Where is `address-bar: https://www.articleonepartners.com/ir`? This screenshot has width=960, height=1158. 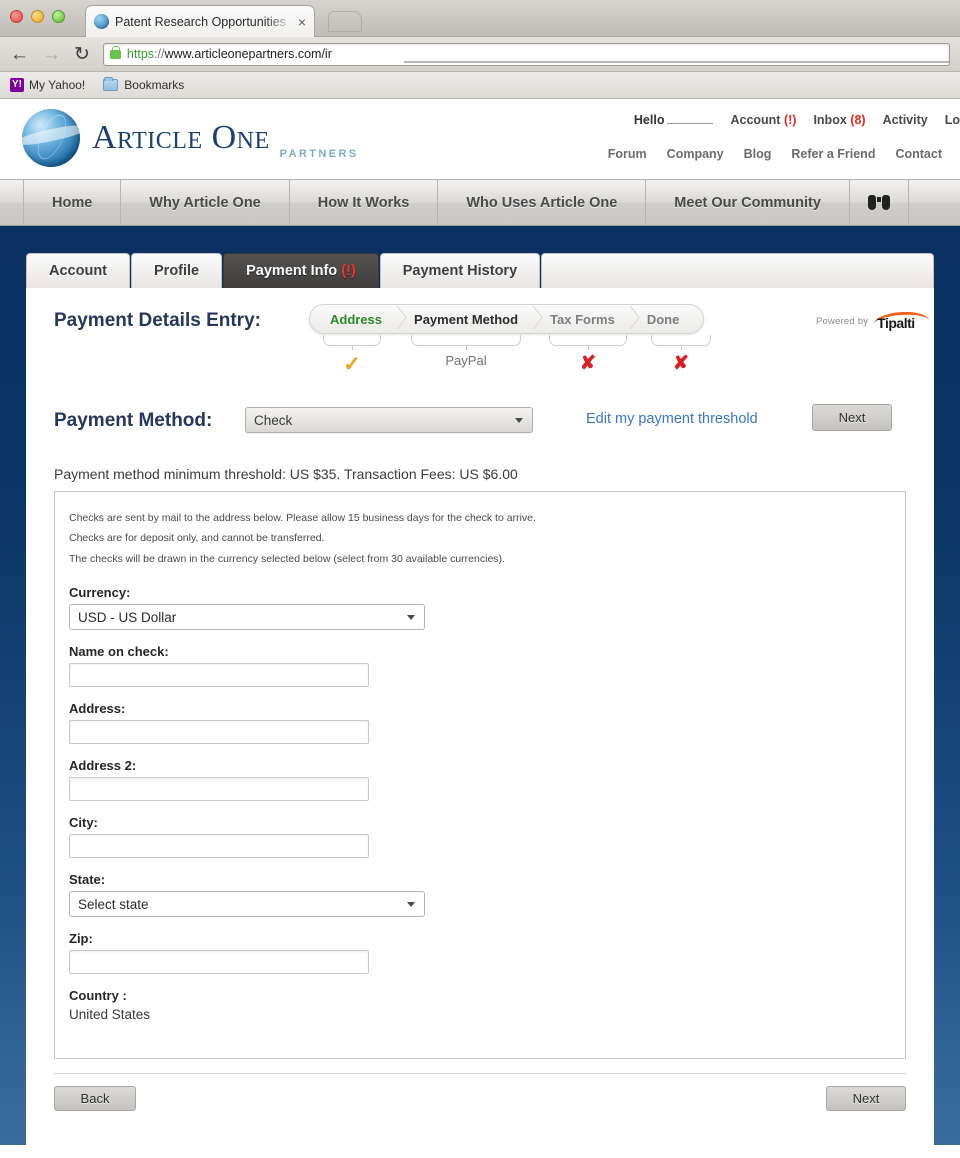
address-bar: https://www.articleonepartners.com/ir is located at coordinates (526, 54).